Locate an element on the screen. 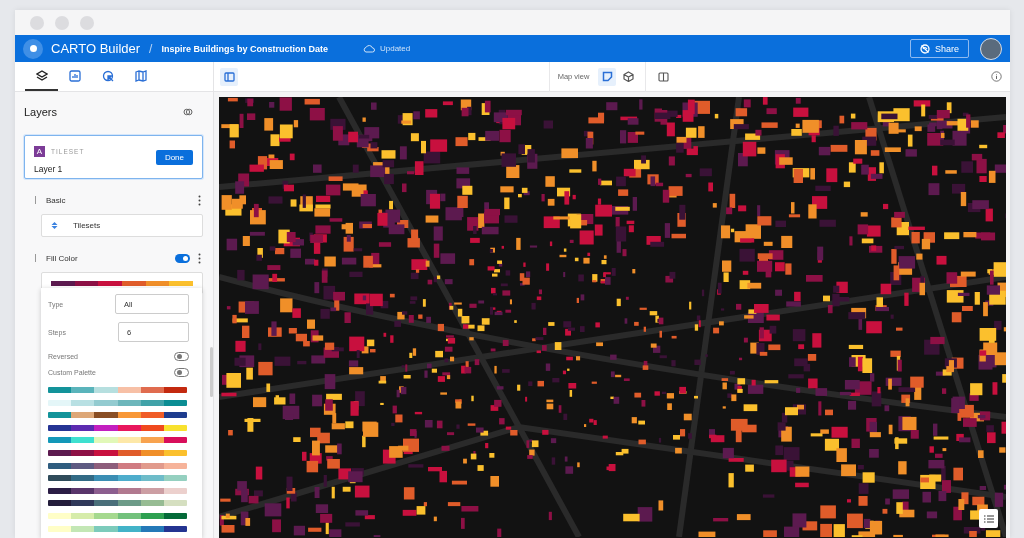 Image resolution: width=1024 pixels, height=538 pixels. globe-icon is located at coordinates (924, 48).